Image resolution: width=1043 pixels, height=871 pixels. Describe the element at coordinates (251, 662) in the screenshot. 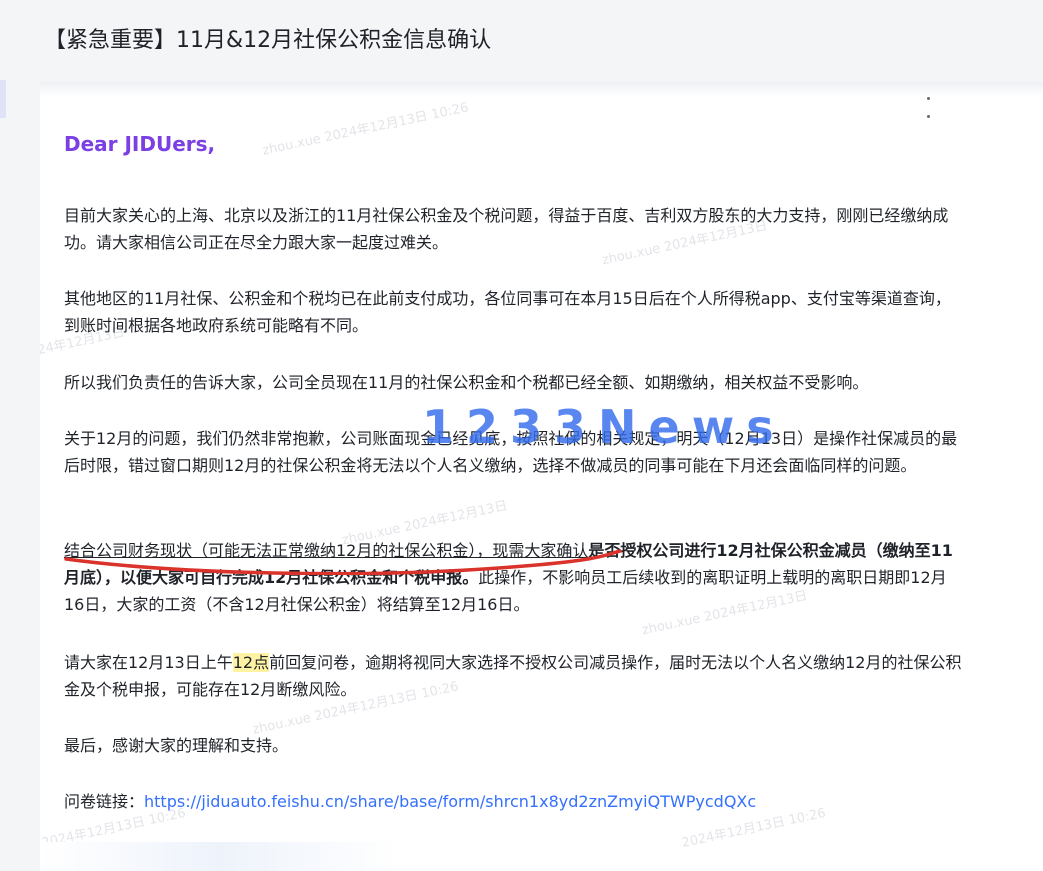

I see `highlighted-time: 12点` at that location.